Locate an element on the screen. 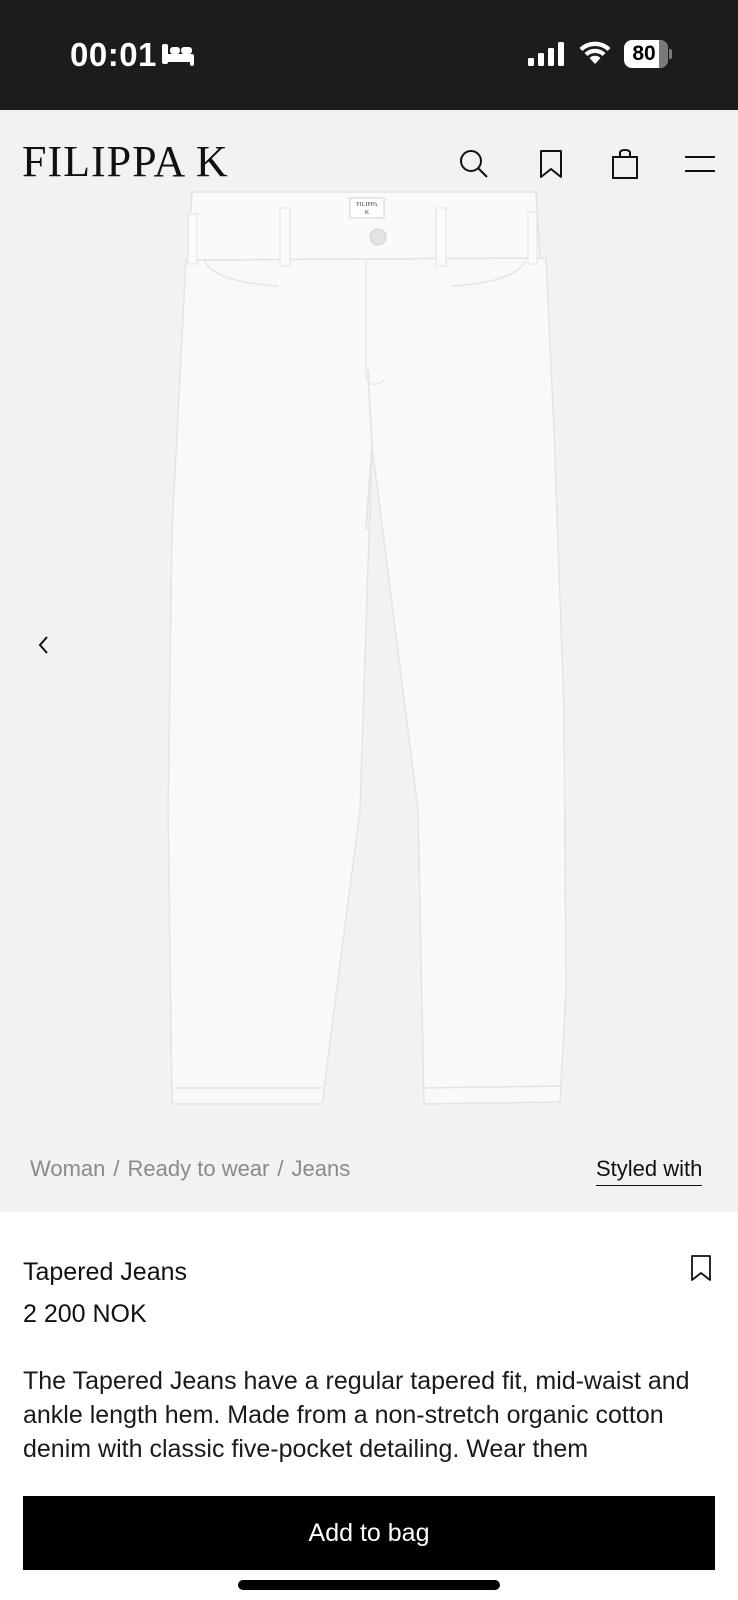  menu-button is located at coordinates (700, 164).